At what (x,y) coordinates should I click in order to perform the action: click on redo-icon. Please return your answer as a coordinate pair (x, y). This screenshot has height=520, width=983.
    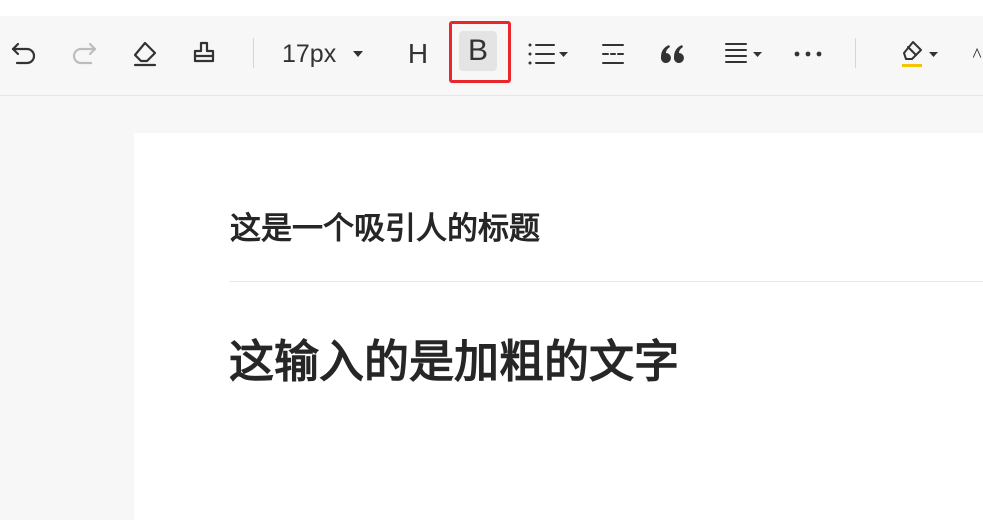
    Looking at the image, I should click on (84, 53).